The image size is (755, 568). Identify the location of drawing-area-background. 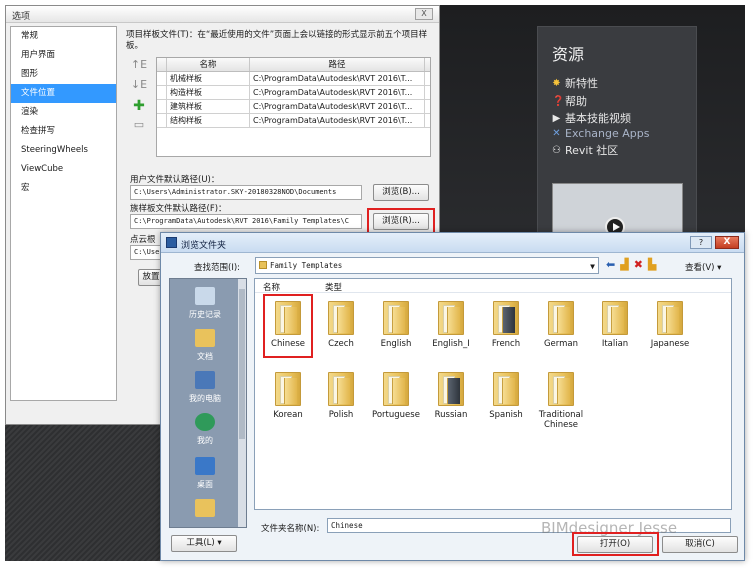
(85, 493).